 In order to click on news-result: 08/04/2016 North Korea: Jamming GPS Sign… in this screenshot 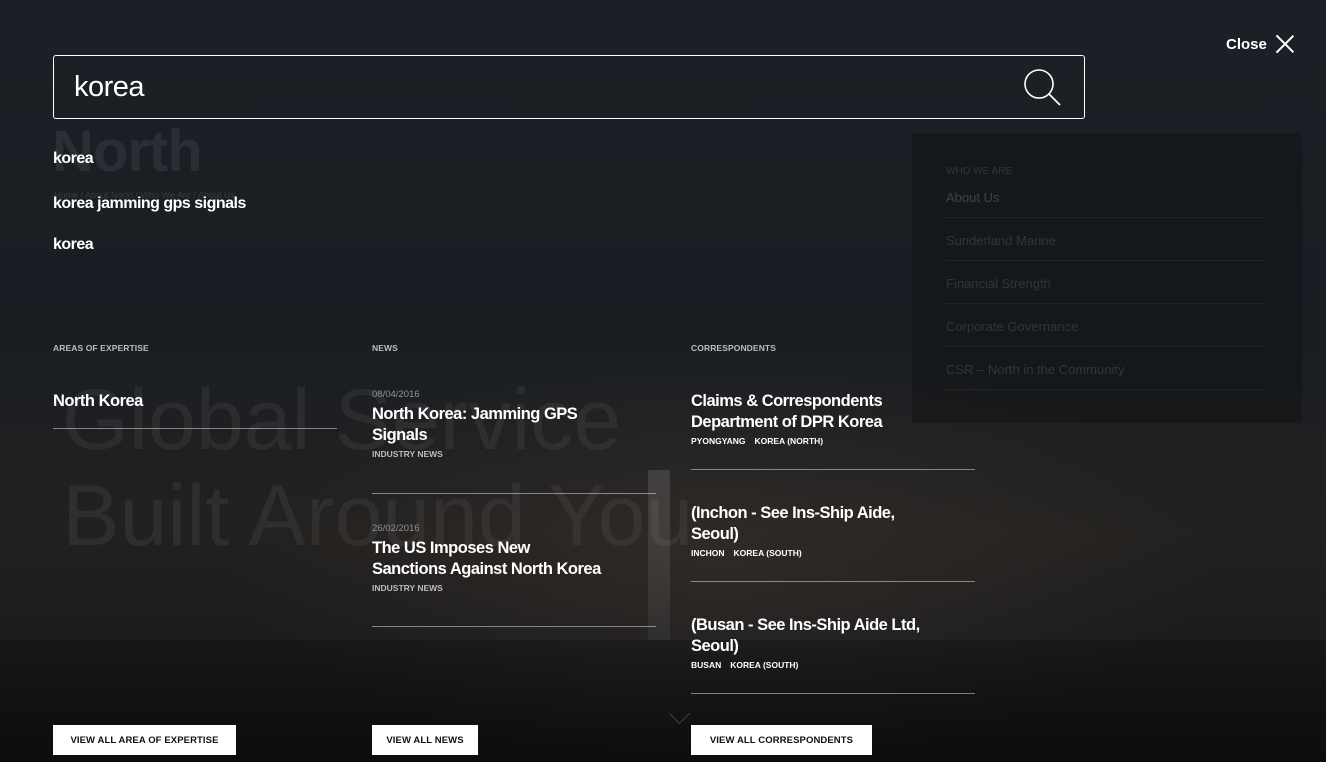, I will do `click(514, 441)`.